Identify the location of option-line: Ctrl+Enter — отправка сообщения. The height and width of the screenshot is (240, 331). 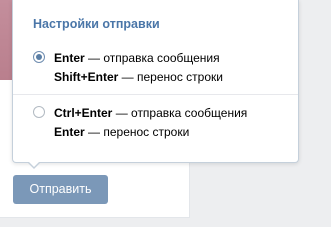
(150, 113).